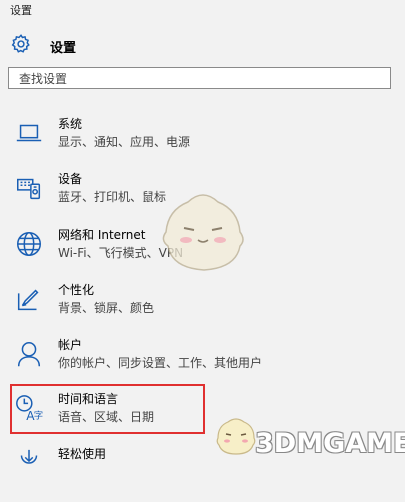 This screenshot has height=502, width=405. I want to click on watermark-text: 3DMGAME, so click(330, 443).